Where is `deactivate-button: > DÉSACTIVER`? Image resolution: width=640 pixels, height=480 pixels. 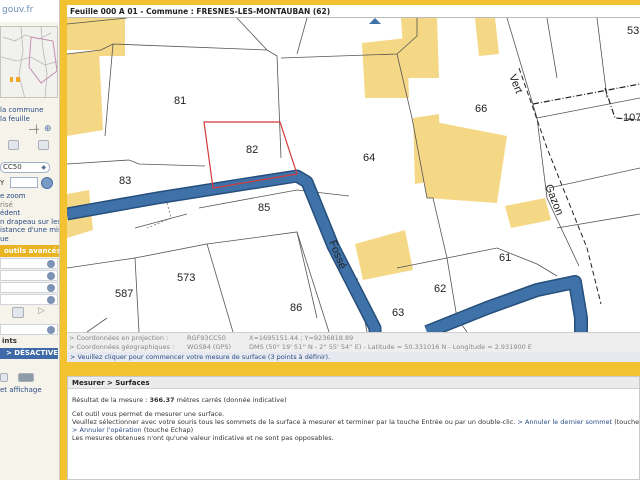
deactivate-button: > DÉSACTIVER is located at coordinates (30, 353).